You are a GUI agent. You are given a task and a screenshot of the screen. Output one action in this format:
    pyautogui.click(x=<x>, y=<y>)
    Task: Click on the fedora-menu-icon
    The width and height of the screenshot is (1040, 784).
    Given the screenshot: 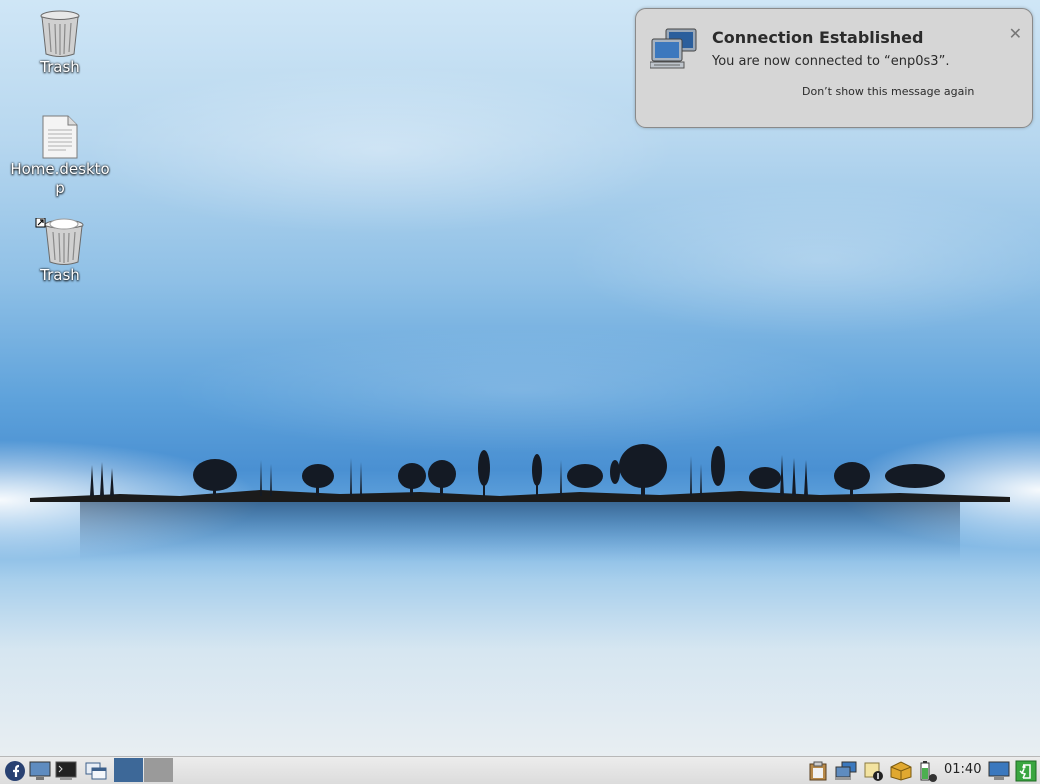 What is the action you would take?
    pyautogui.click(x=14, y=770)
    